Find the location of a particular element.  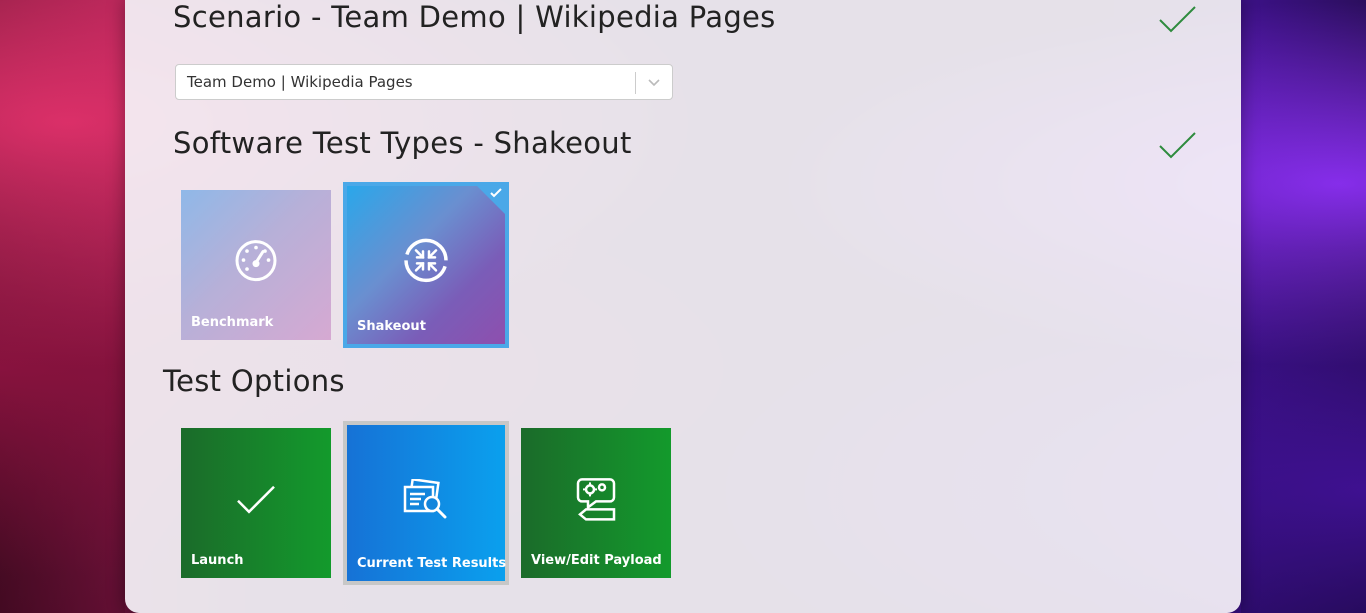

scenario-complete-check-icon is located at coordinates (1177, 19).